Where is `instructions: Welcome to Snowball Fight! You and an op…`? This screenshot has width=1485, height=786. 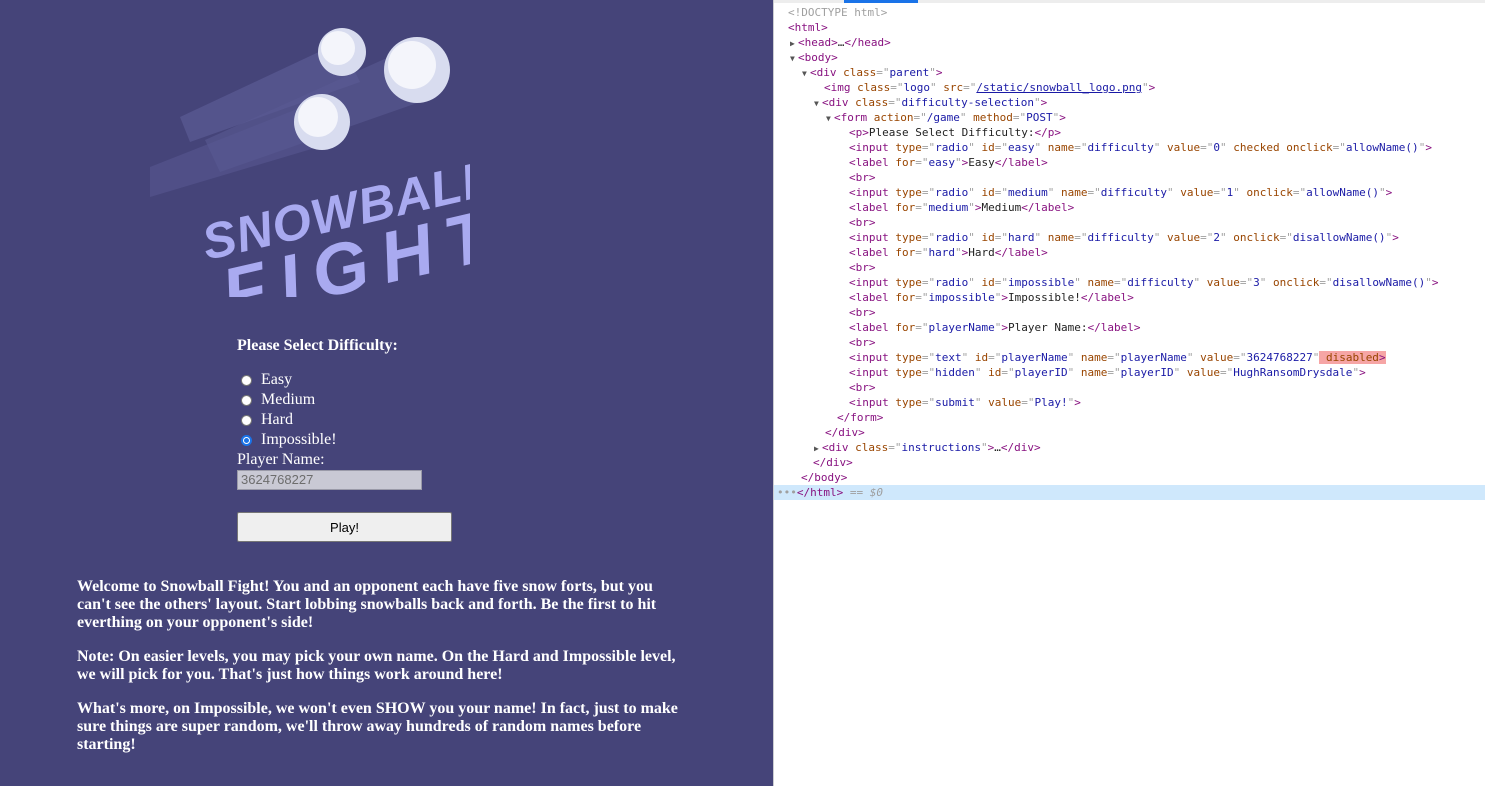
instructions: Welcome to Snowball Fight! You and an op… is located at coordinates (379, 674).